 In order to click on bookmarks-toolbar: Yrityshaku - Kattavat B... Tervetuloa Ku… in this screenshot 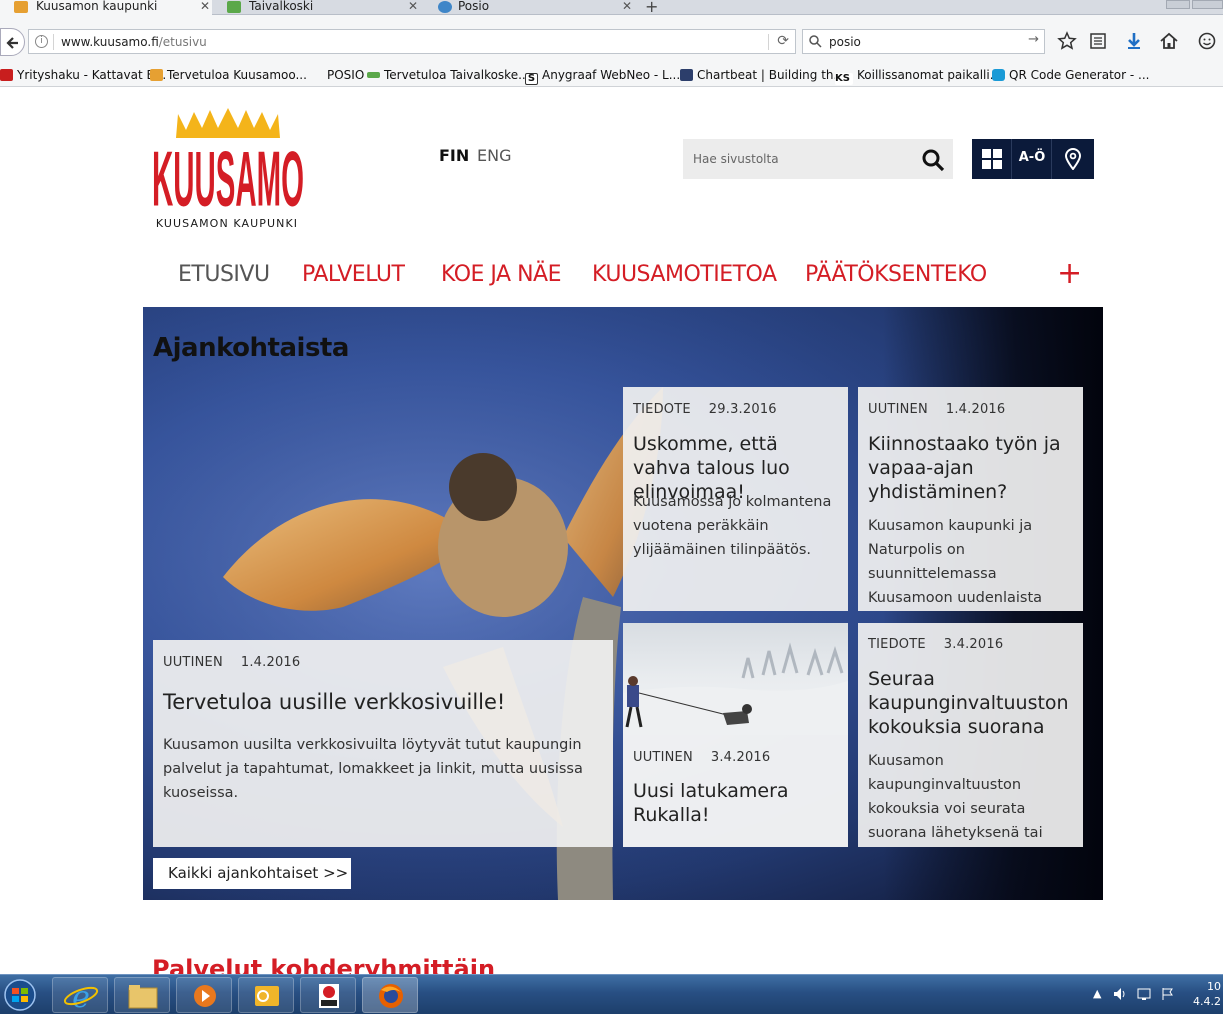, I will do `click(611, 76)`.